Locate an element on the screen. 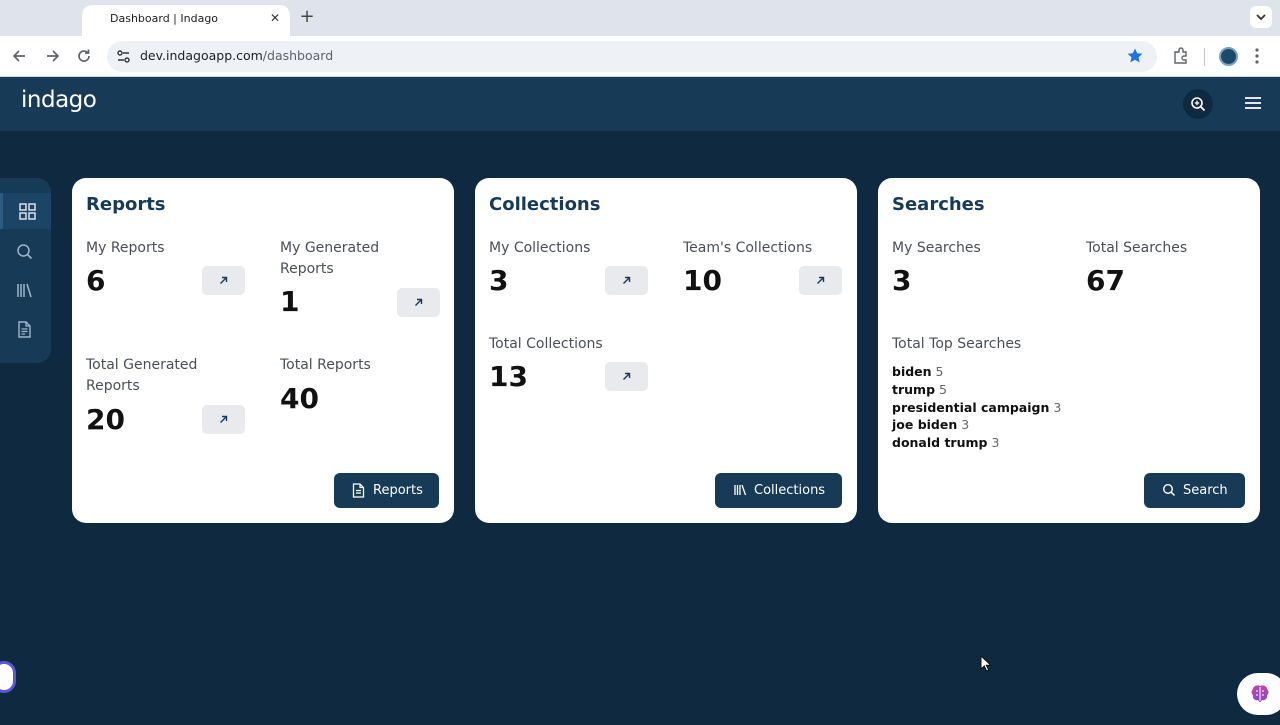 Image resolution: width=1280 pixels, height=725 pixels. my-reports-open-button is located at coordinates (223, 280).